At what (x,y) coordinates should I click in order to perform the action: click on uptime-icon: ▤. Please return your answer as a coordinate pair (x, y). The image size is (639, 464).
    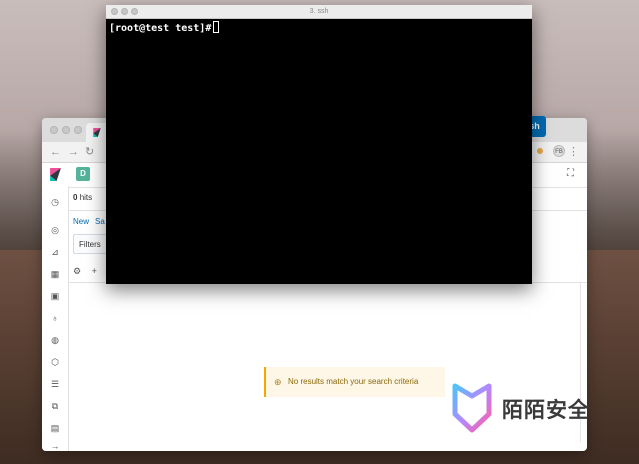
    Looking at the image, I should click on (55, 428).